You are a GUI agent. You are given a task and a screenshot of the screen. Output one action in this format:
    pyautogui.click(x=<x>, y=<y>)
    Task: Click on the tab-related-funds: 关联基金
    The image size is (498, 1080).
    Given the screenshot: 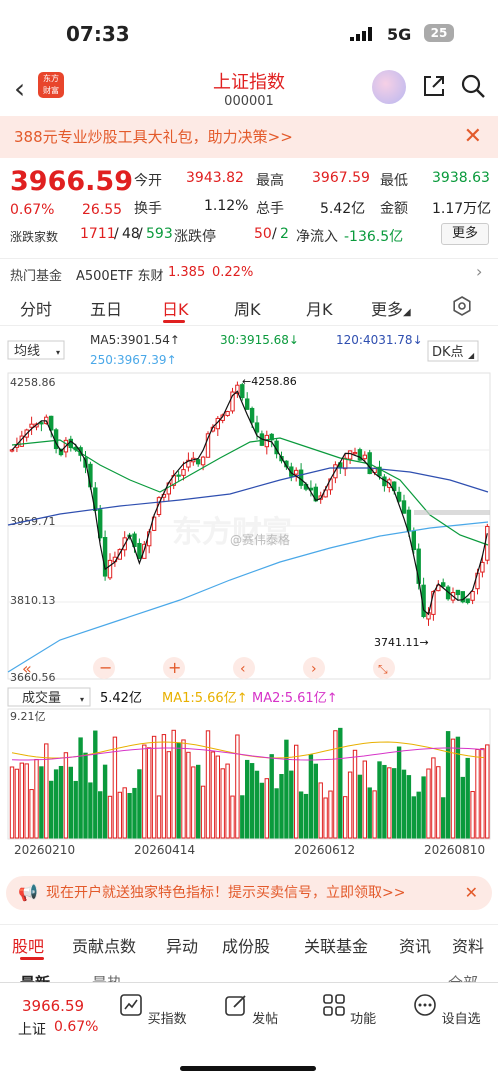 What is the action you would take?
    pyautogui.click(x=336, y=945)
    